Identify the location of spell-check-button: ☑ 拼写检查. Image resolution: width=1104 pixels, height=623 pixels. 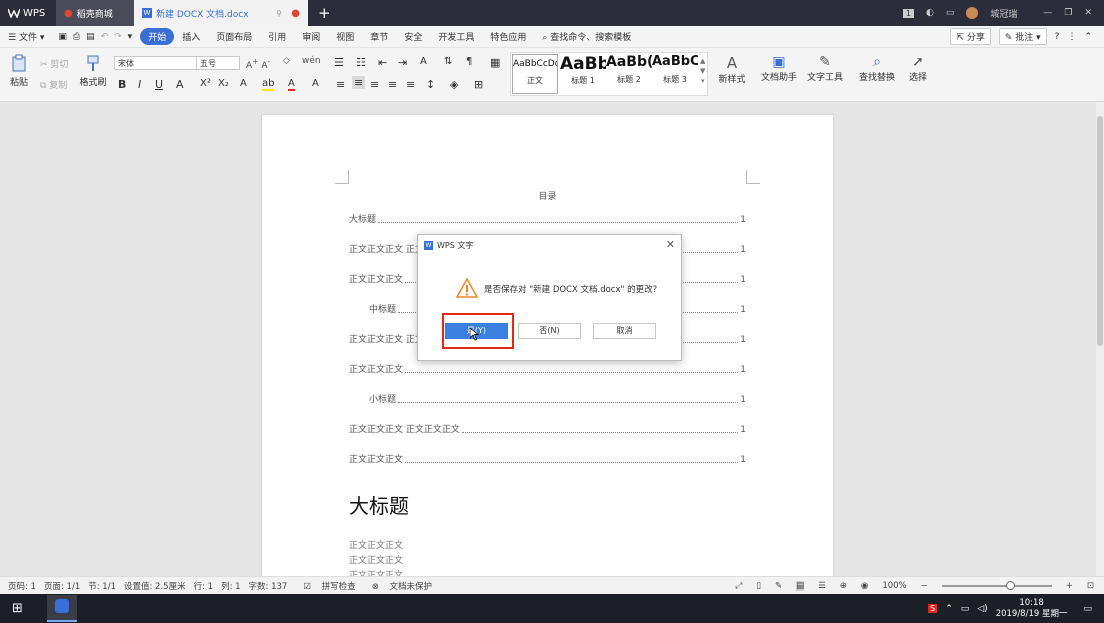
(325, 586).